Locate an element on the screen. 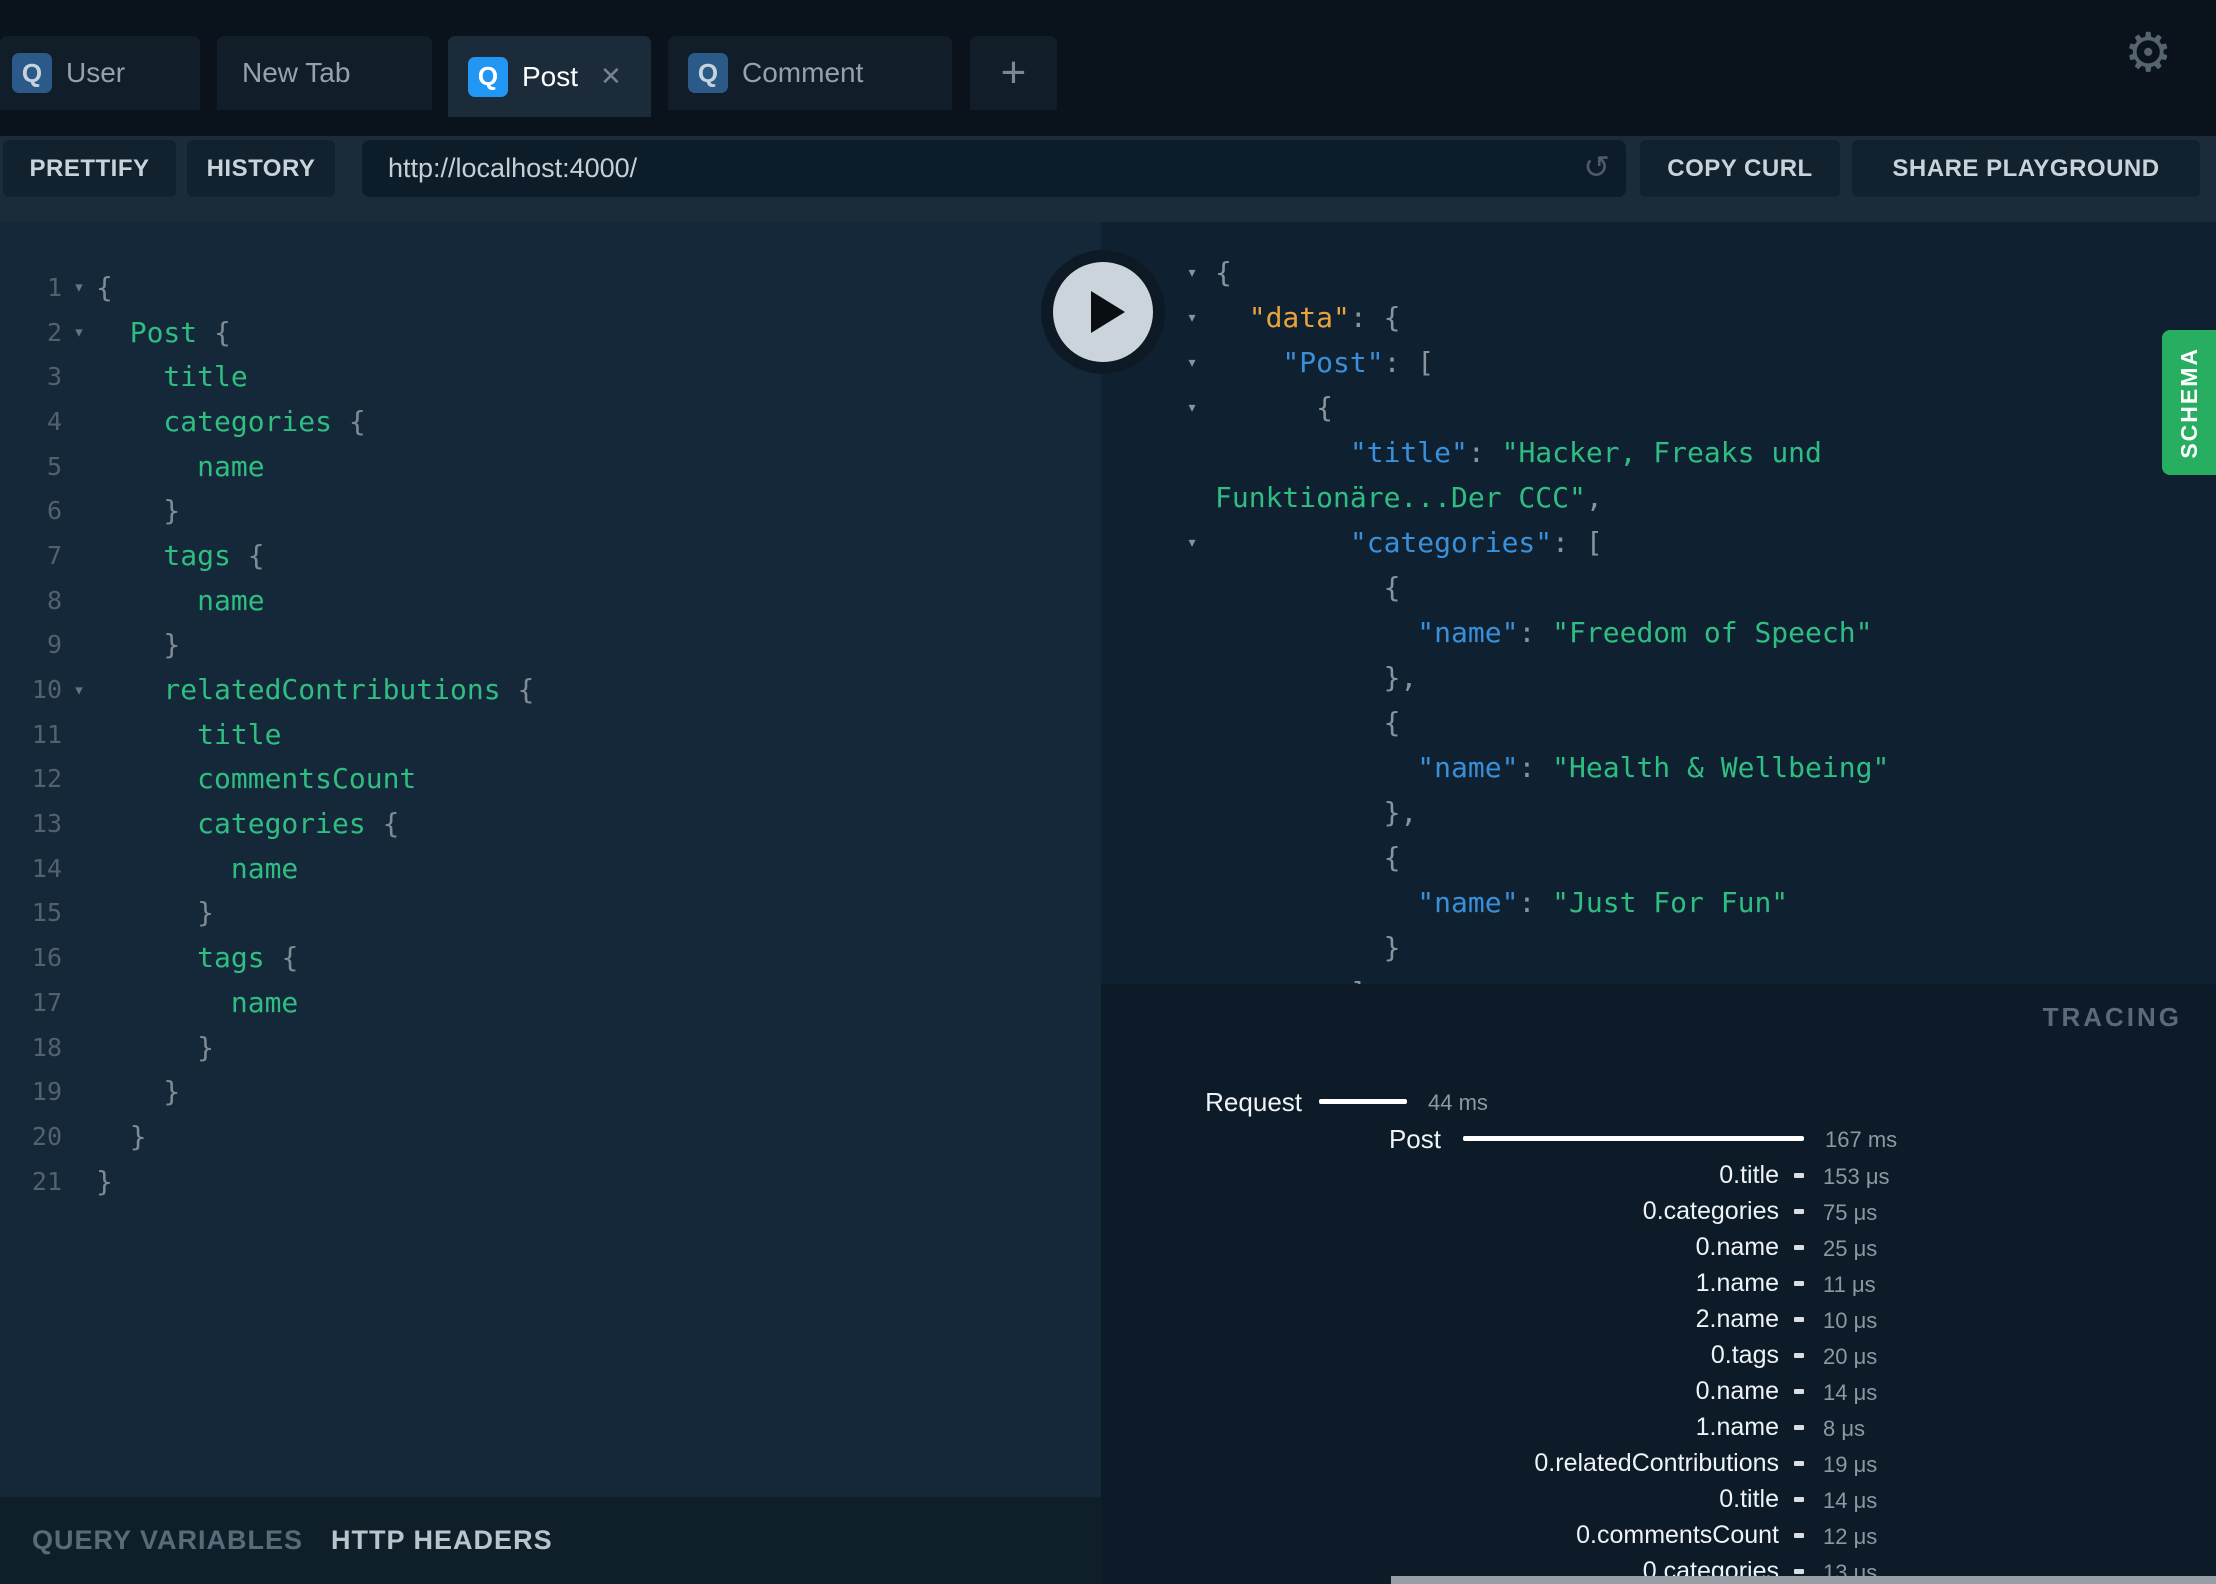 The height and width of the screenshot is (1584, 2216). editor-line: 18 } is located at coordinates (550, 1047).